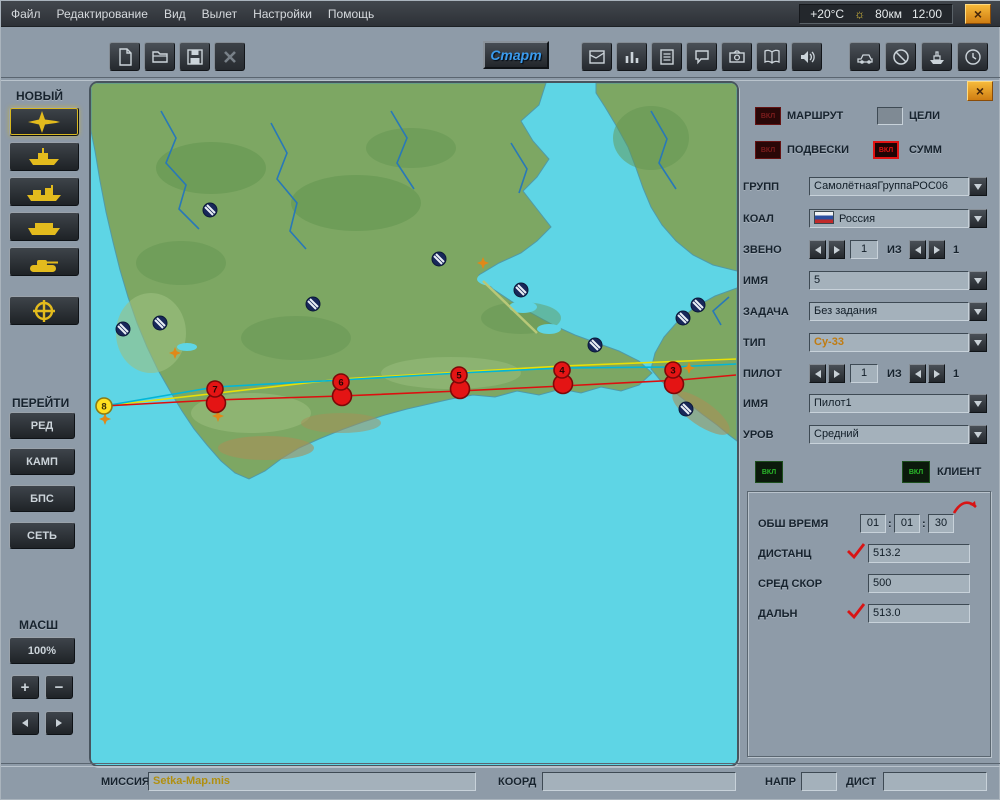 The width and height of the screenshot is (1000, 800). I want to click on menu-settings: Настройки, so click(282, 14).